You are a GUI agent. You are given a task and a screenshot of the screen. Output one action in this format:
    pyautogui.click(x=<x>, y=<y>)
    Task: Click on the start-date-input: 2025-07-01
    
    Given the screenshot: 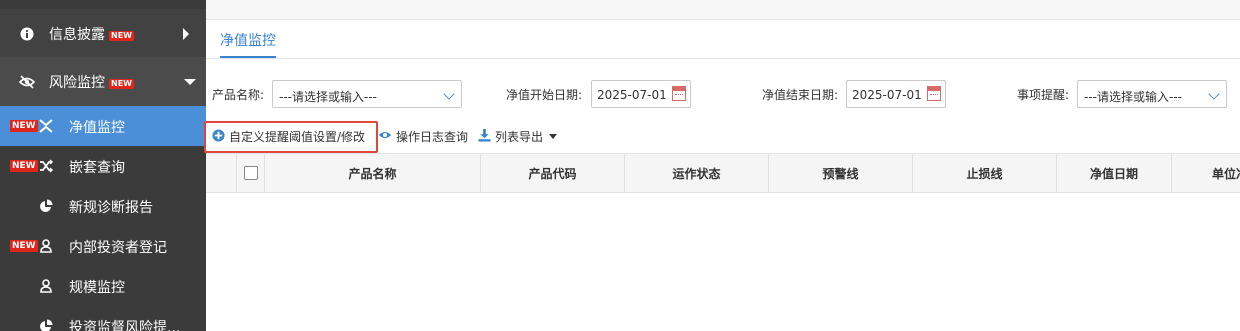 What is the action you would take?
    pyautogui.click(x=641, y=94)
    